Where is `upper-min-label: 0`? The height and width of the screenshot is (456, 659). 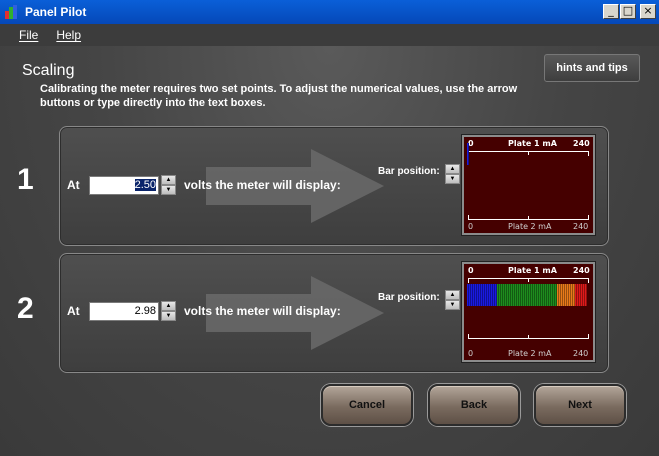
upper-min-label: 0 is located at coordinates (471, 270).